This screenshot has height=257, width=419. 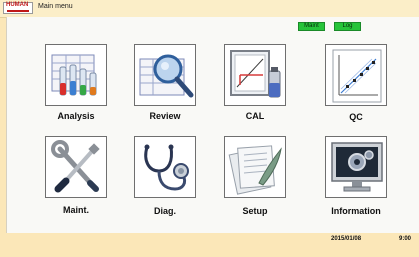 I want to click on information-button, so click(x=356, y=167).